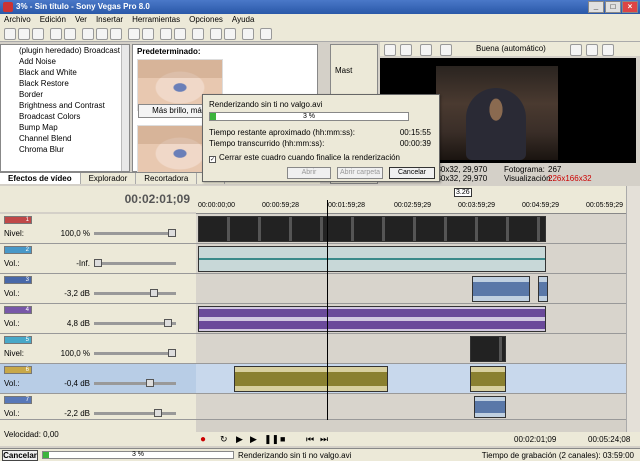  What do you see at coordinates (10, 34) in the screenshot?
I see `new-icon` at bounding box center [10, 34].